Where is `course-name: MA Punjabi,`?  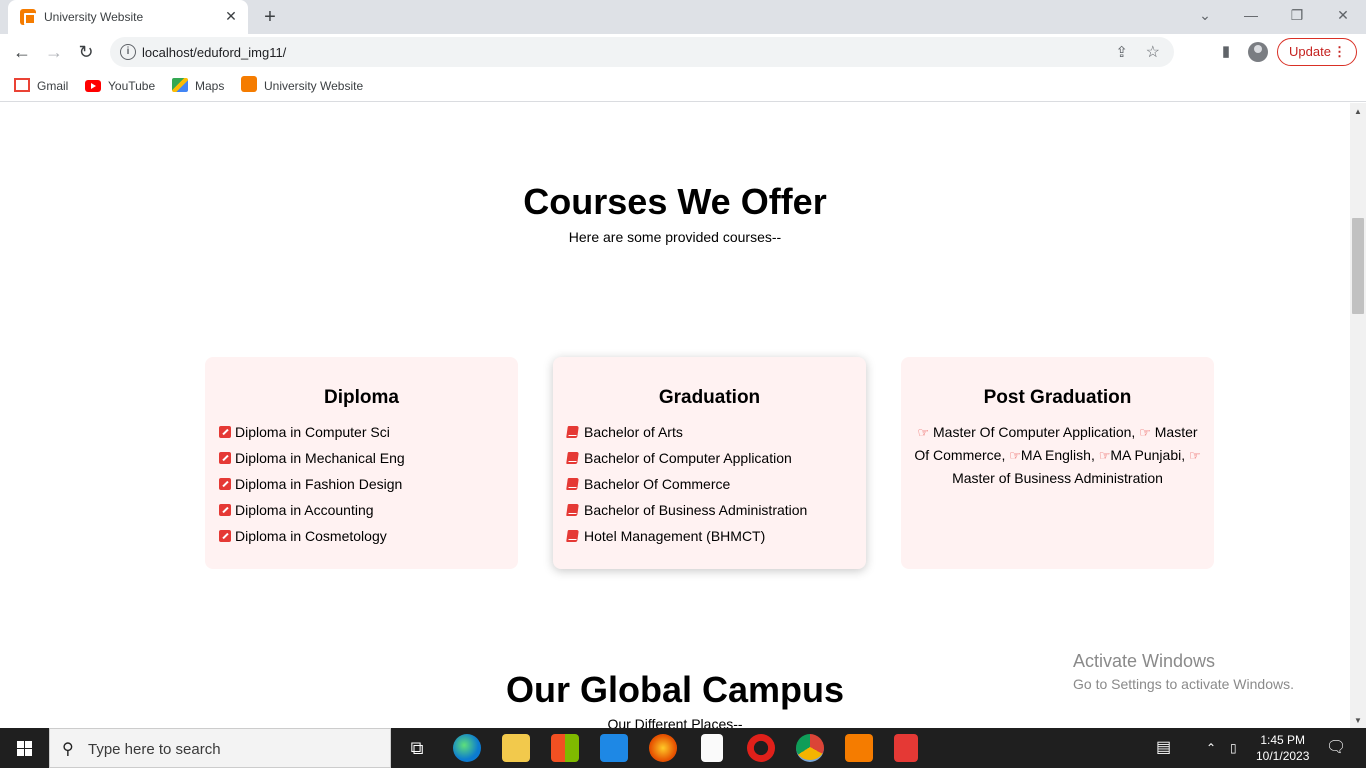 course-name: MA Punjabi, is located at coordinates (1148, 455).